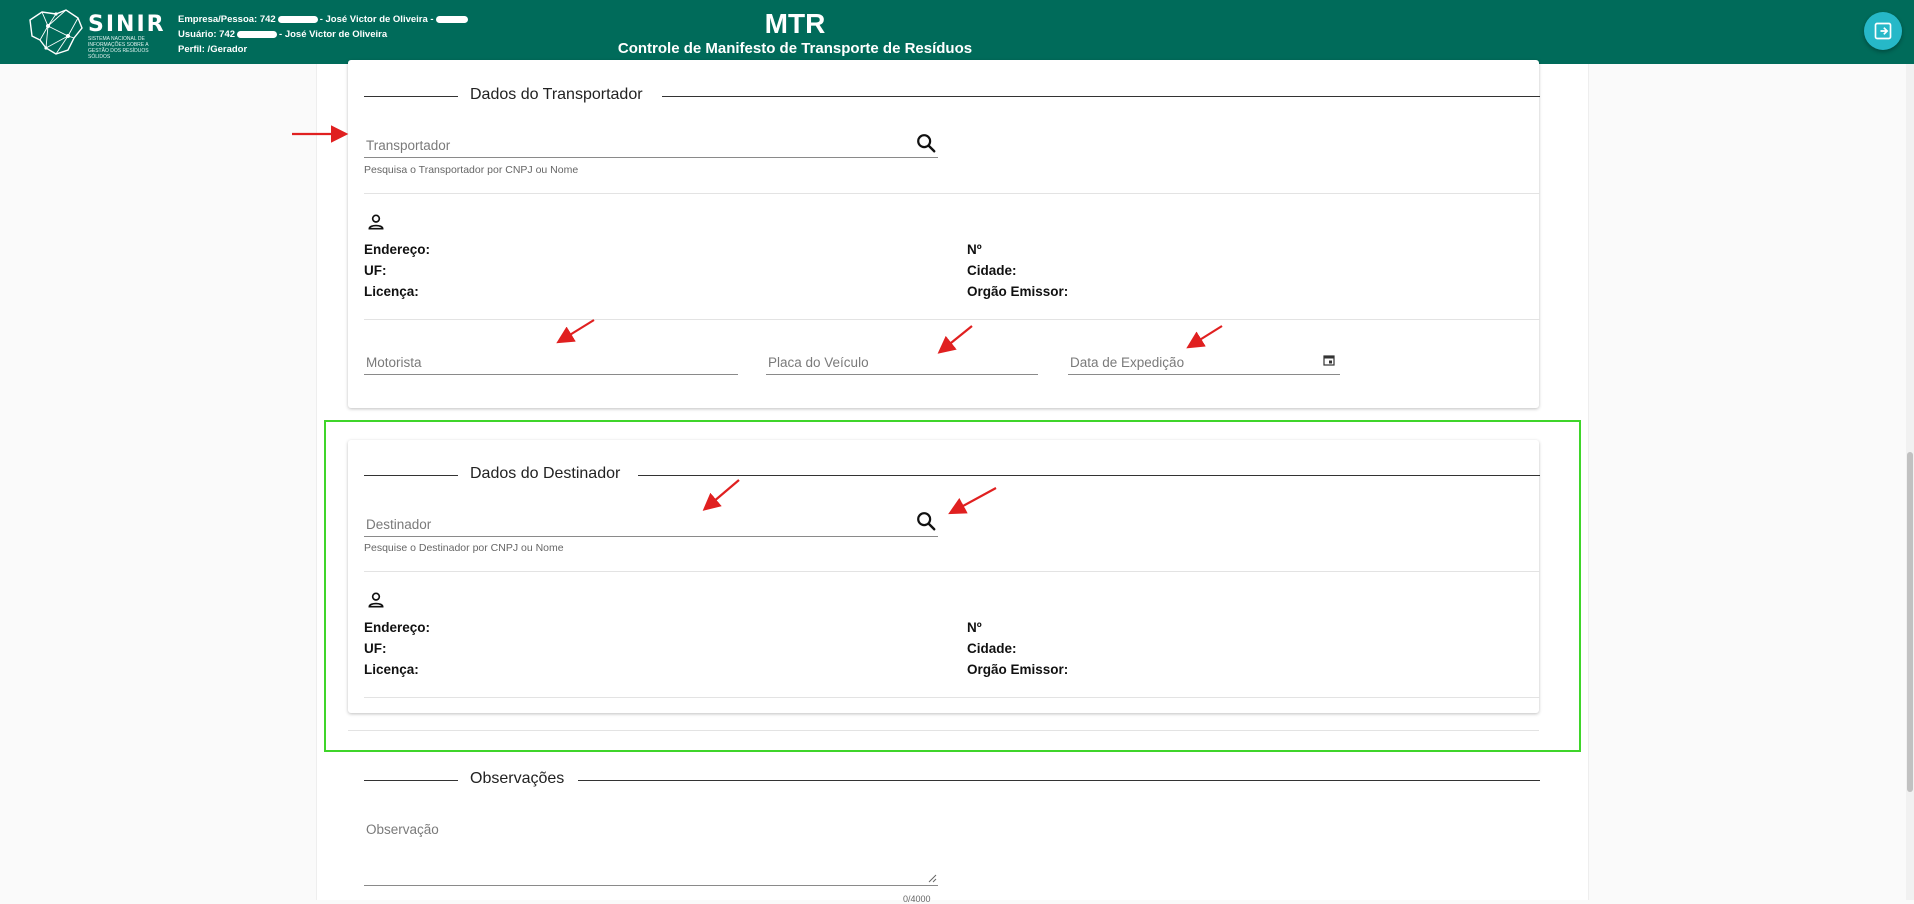 The width and height of the screenshot is (1914, 904). Describe the element at coordinates (955, 339) in the screenshot. I see `arrow-placa` at that location.